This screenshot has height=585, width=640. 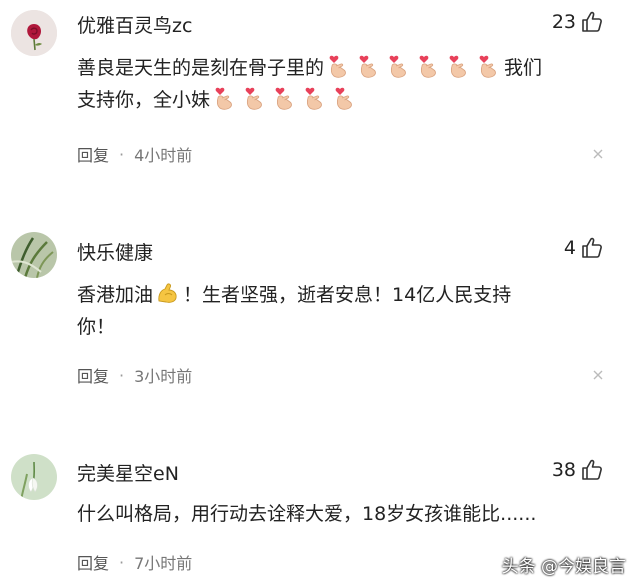 I want to click on comment-time: 7小时前, so click(x=163, y=563).